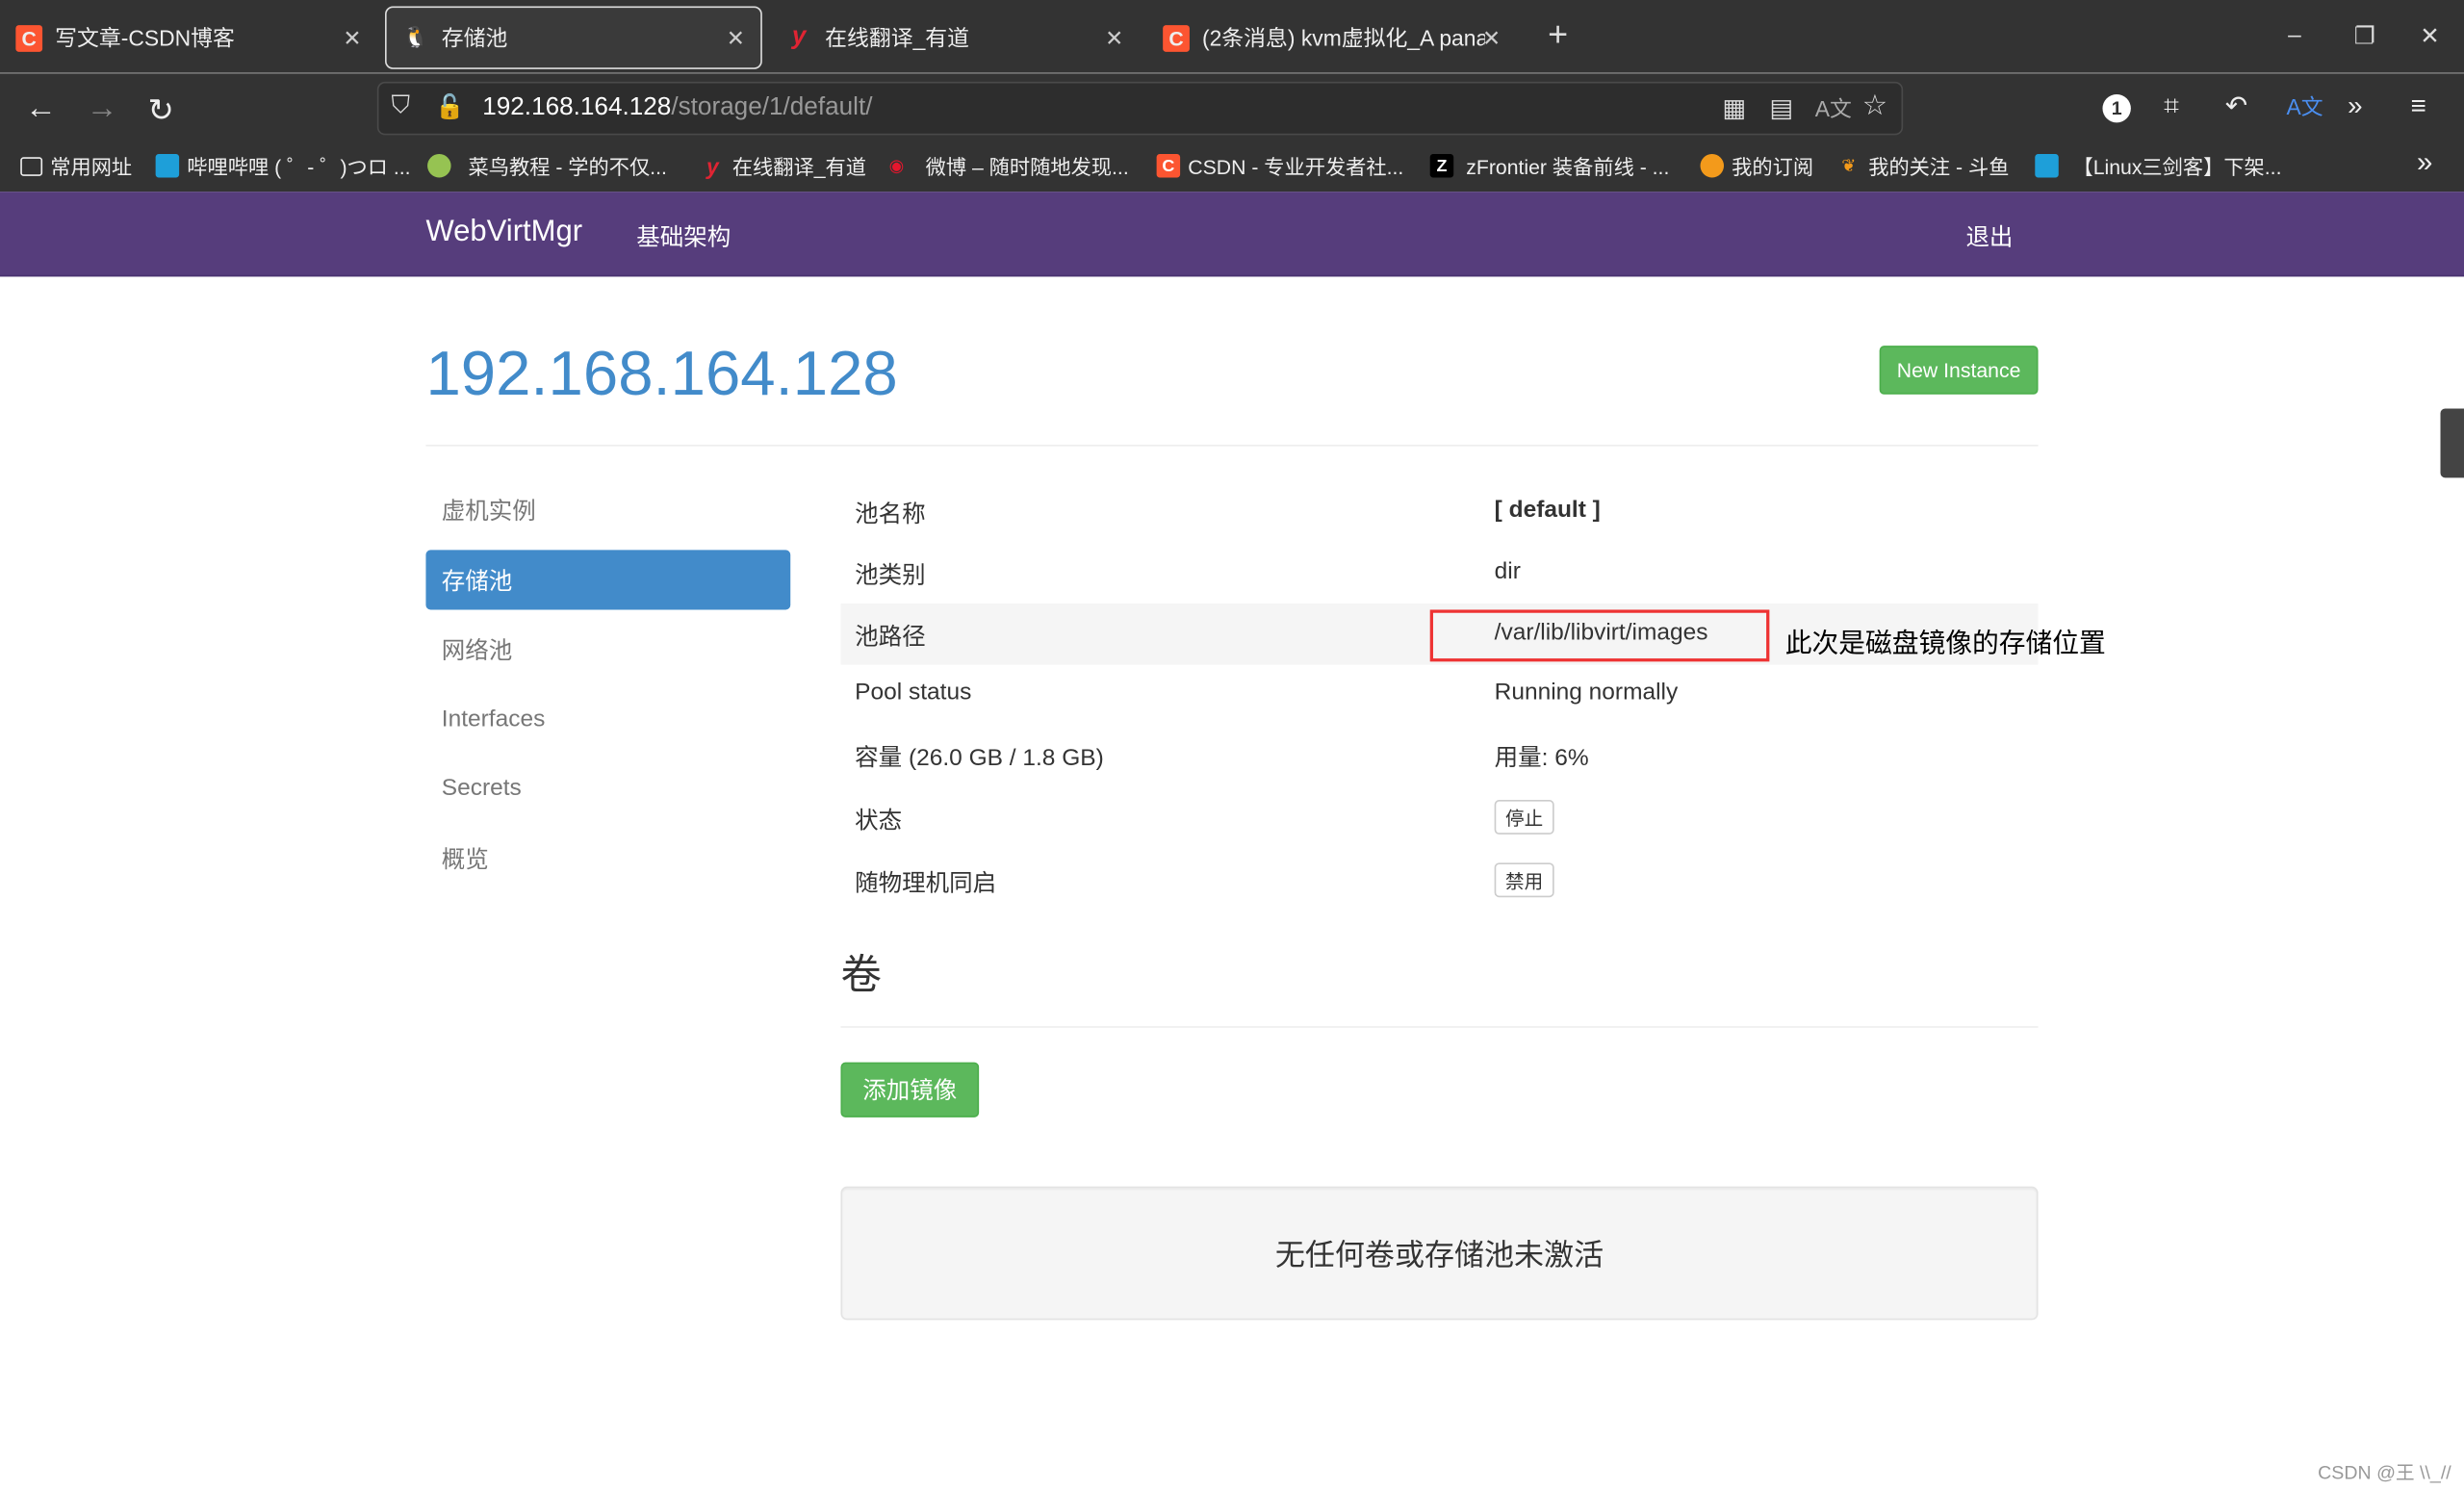  Describe the element at coordinates (608, 580) in the screenshot. I see `sidebar-item-storage: 存储池` at that location.